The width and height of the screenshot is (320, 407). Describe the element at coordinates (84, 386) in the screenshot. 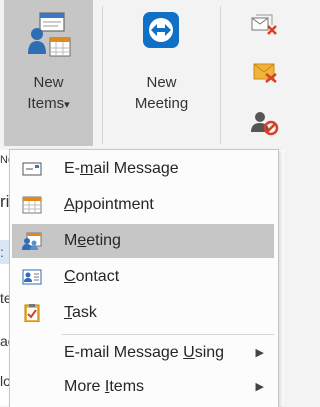

I see `menu-item-text: More` at that location.